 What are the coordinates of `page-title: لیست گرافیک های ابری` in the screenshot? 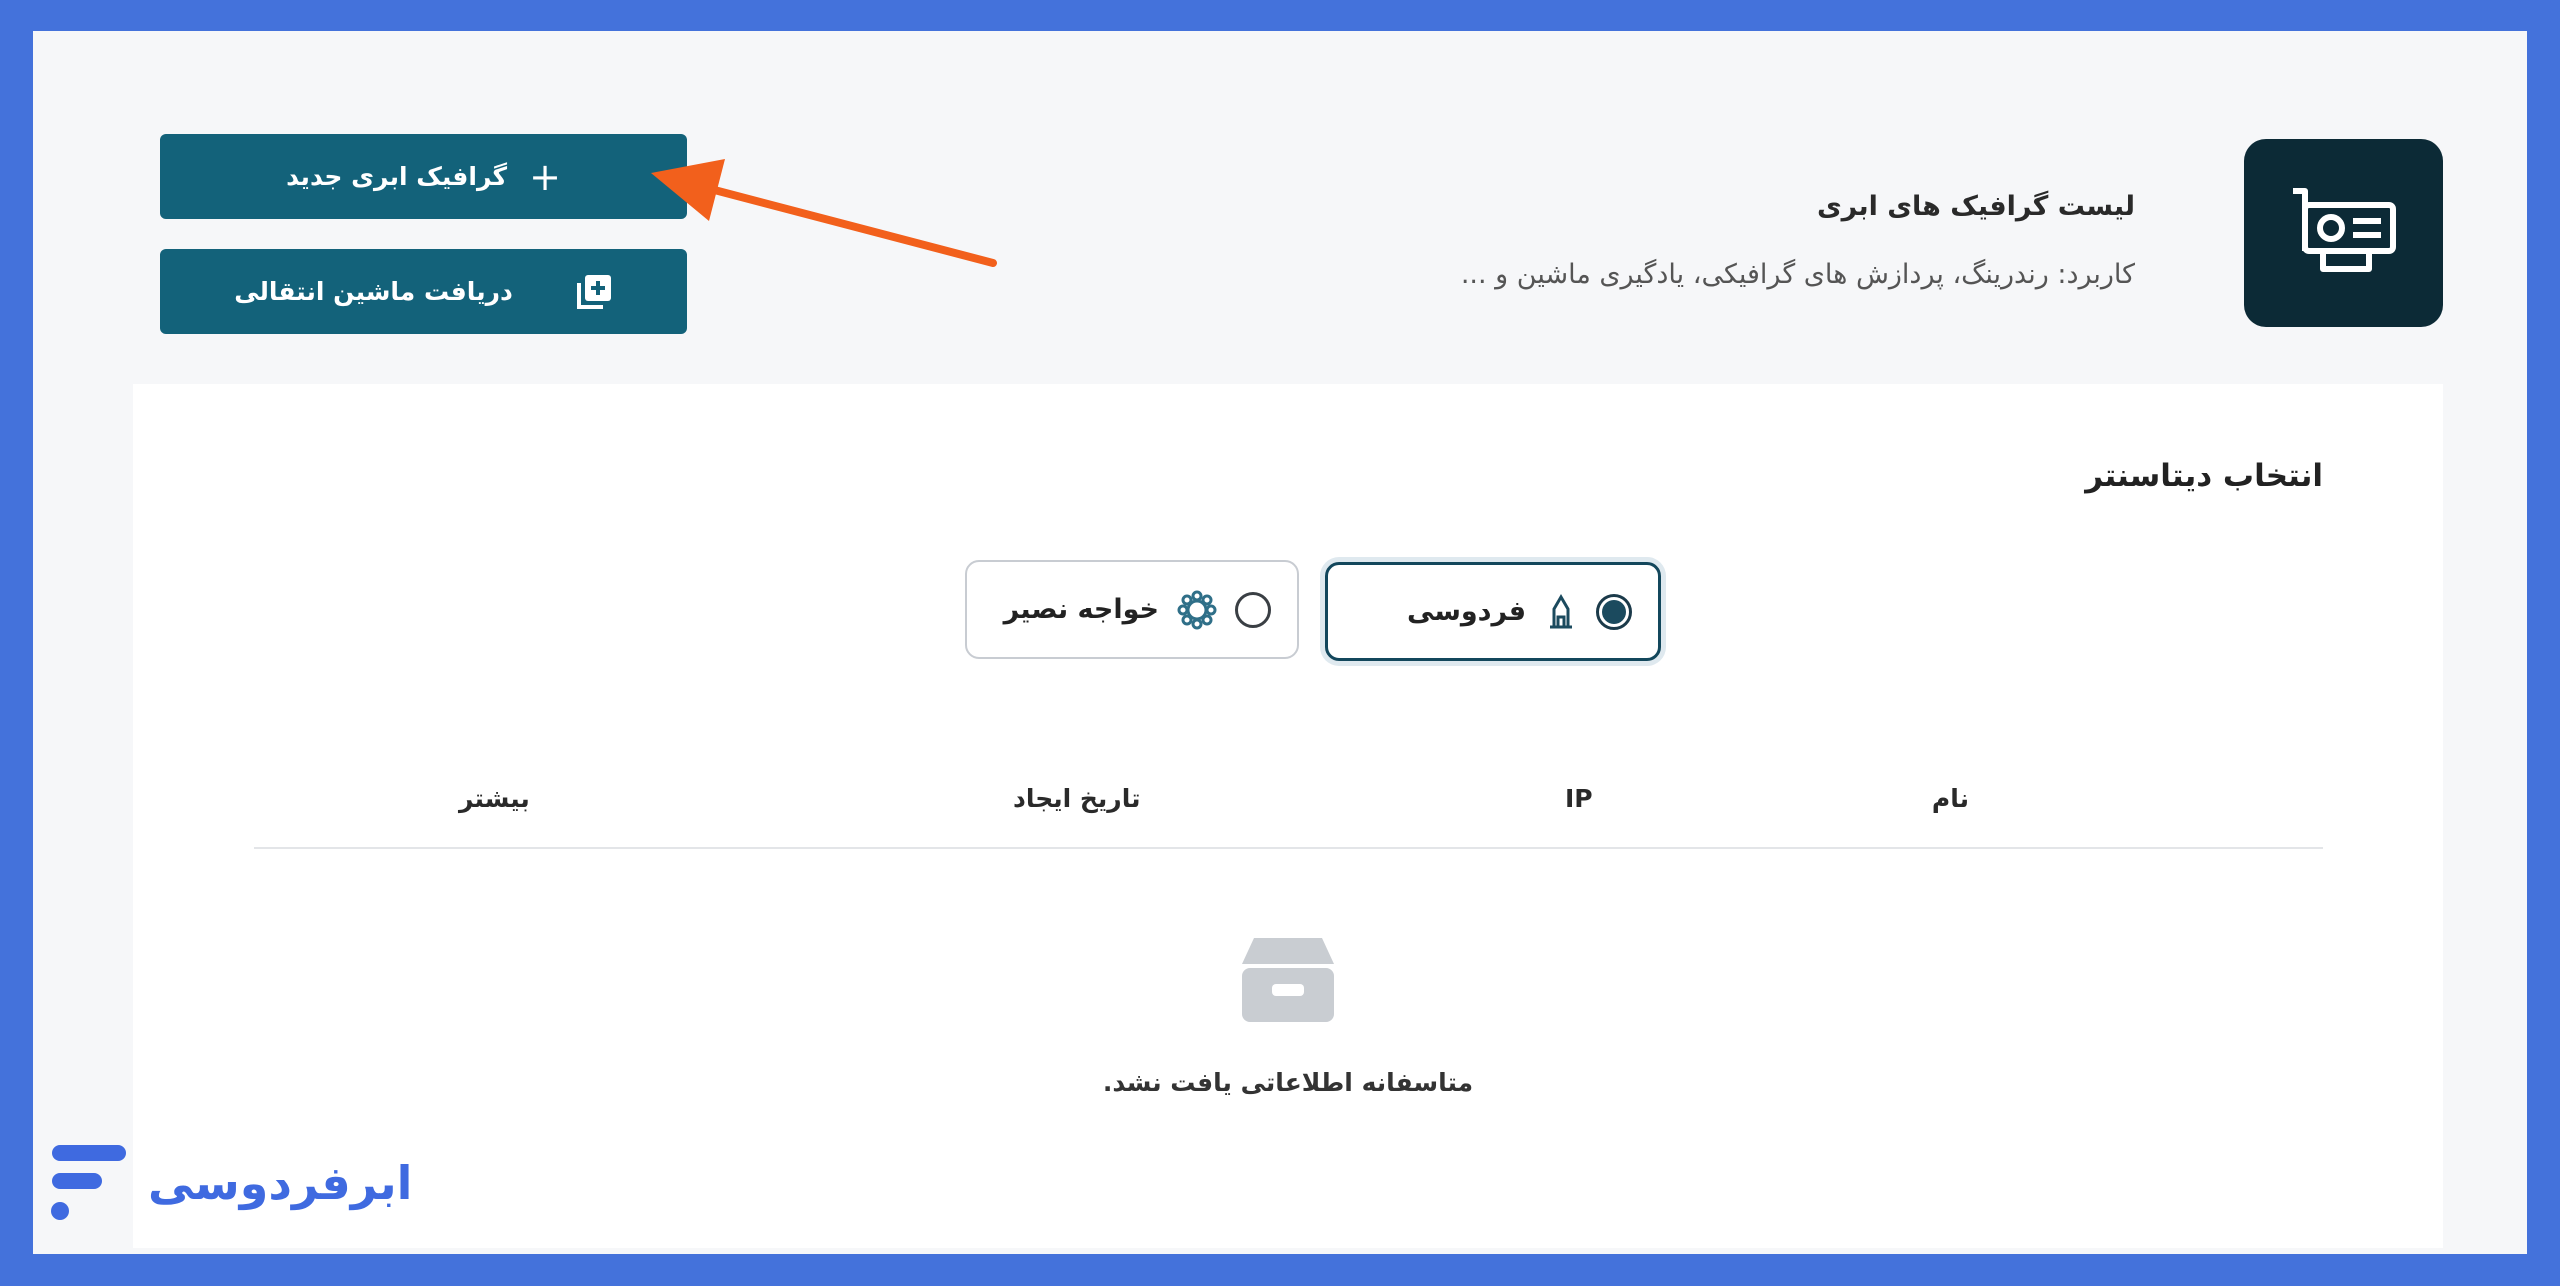 It's located at (1975, 206).